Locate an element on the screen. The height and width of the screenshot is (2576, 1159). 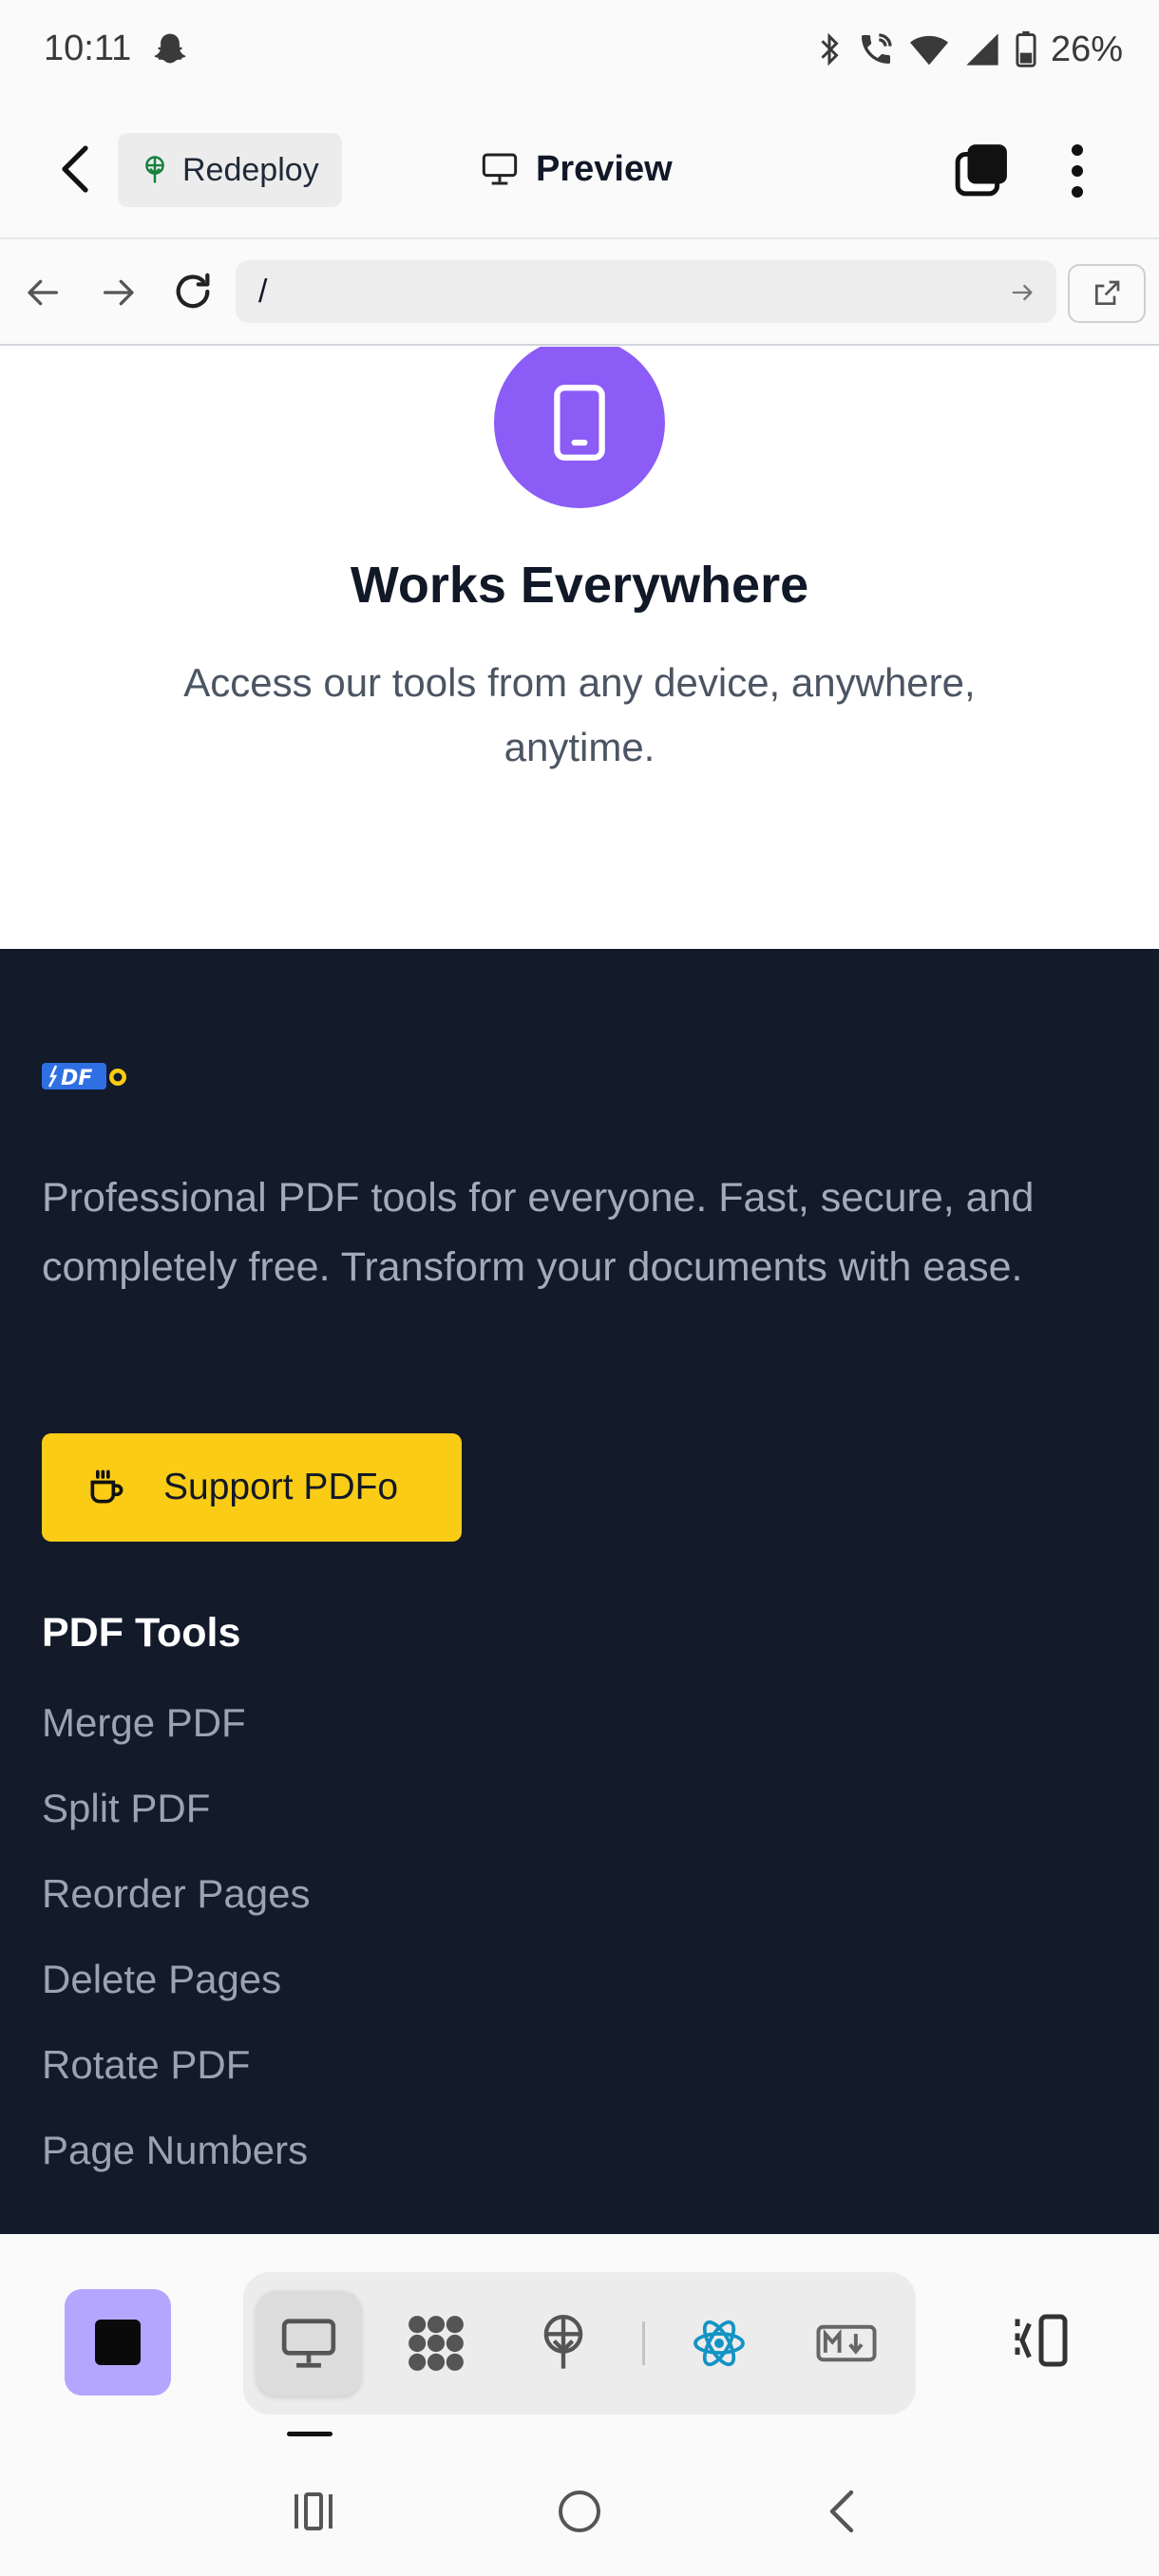
url-bar: / is located at coordinates (579, 292).